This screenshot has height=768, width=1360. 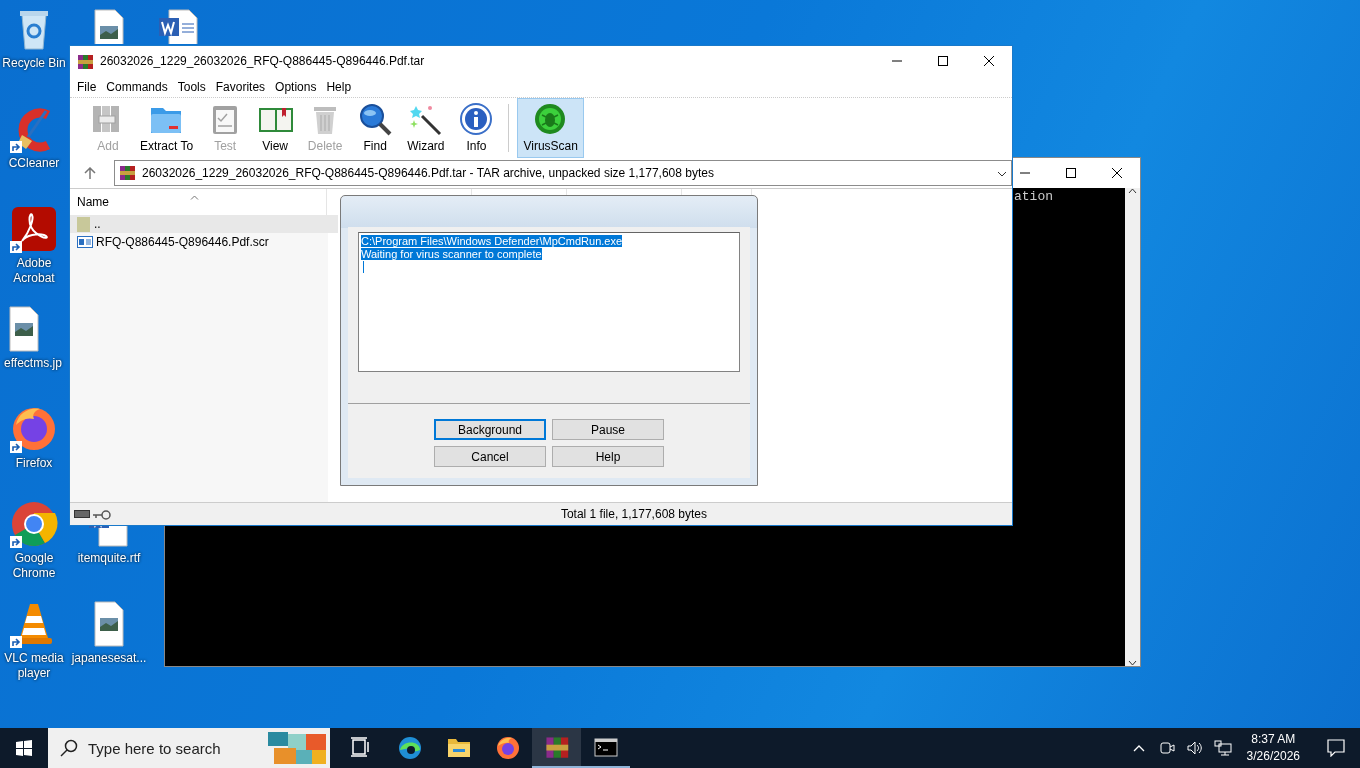 I want to click on dialog-button: Help, so click(x=608, y=456).